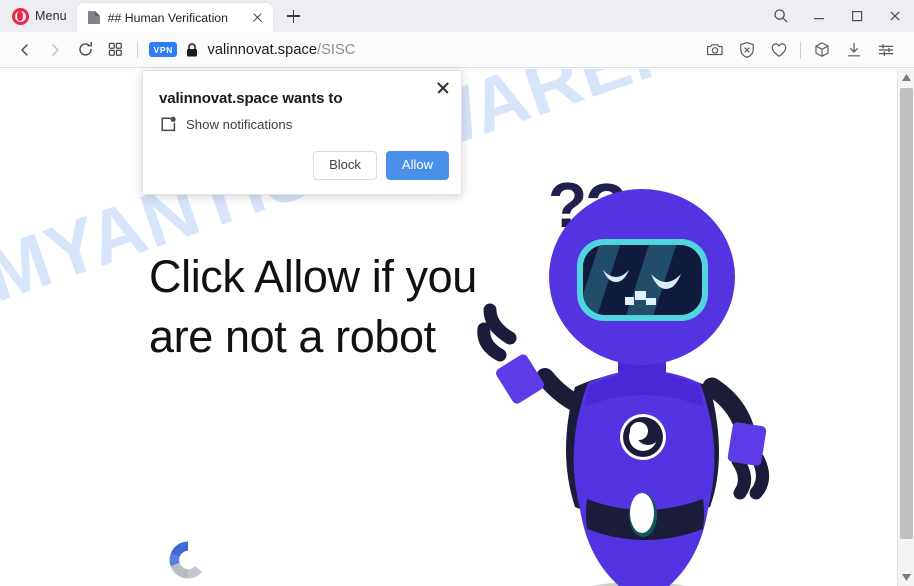  What do you see at coordinates (854, 50) in the screenshot?
I see `download-icon` at bounding box center [854, 50].